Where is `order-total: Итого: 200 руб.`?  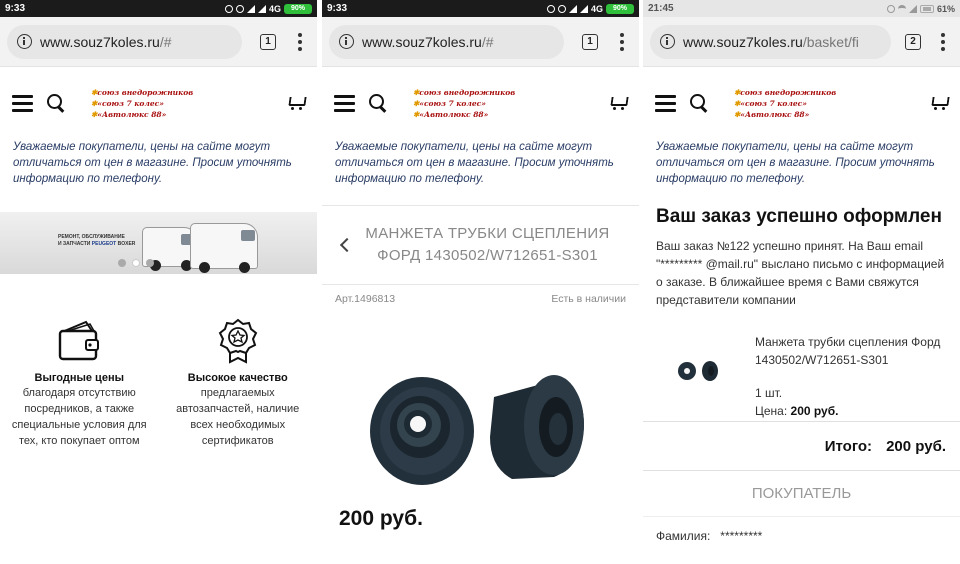
order-total: Итого: 200 руб. is located at coordinates (801, 446).